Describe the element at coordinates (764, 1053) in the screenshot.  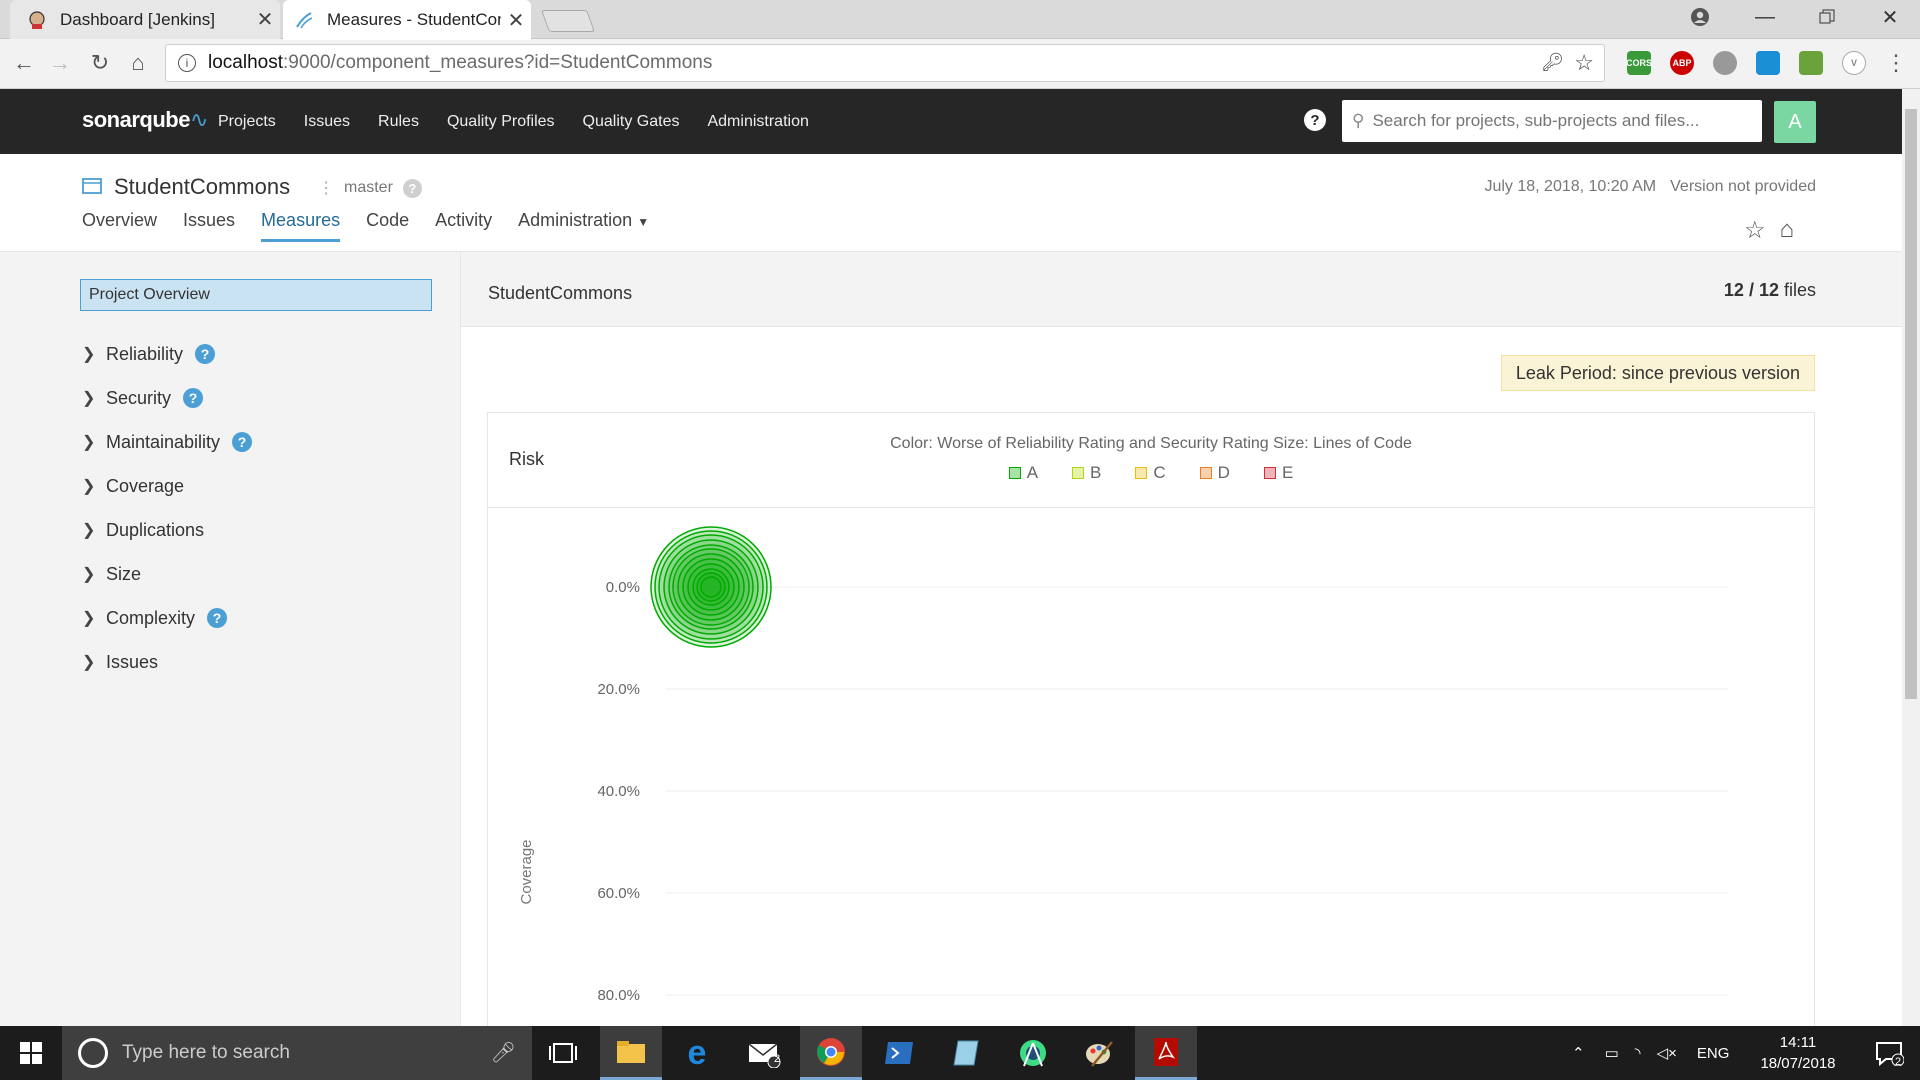
I see `mail-icon: 2` at that location.